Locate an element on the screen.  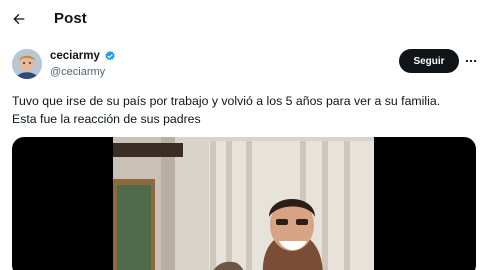
avatar is located at coordinates (27, 64).